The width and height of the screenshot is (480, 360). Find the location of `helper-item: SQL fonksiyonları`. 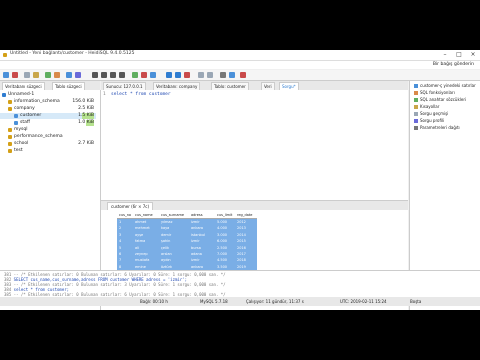

helper-item: SQL fonksiyonları is located at coordinates (434, 93).